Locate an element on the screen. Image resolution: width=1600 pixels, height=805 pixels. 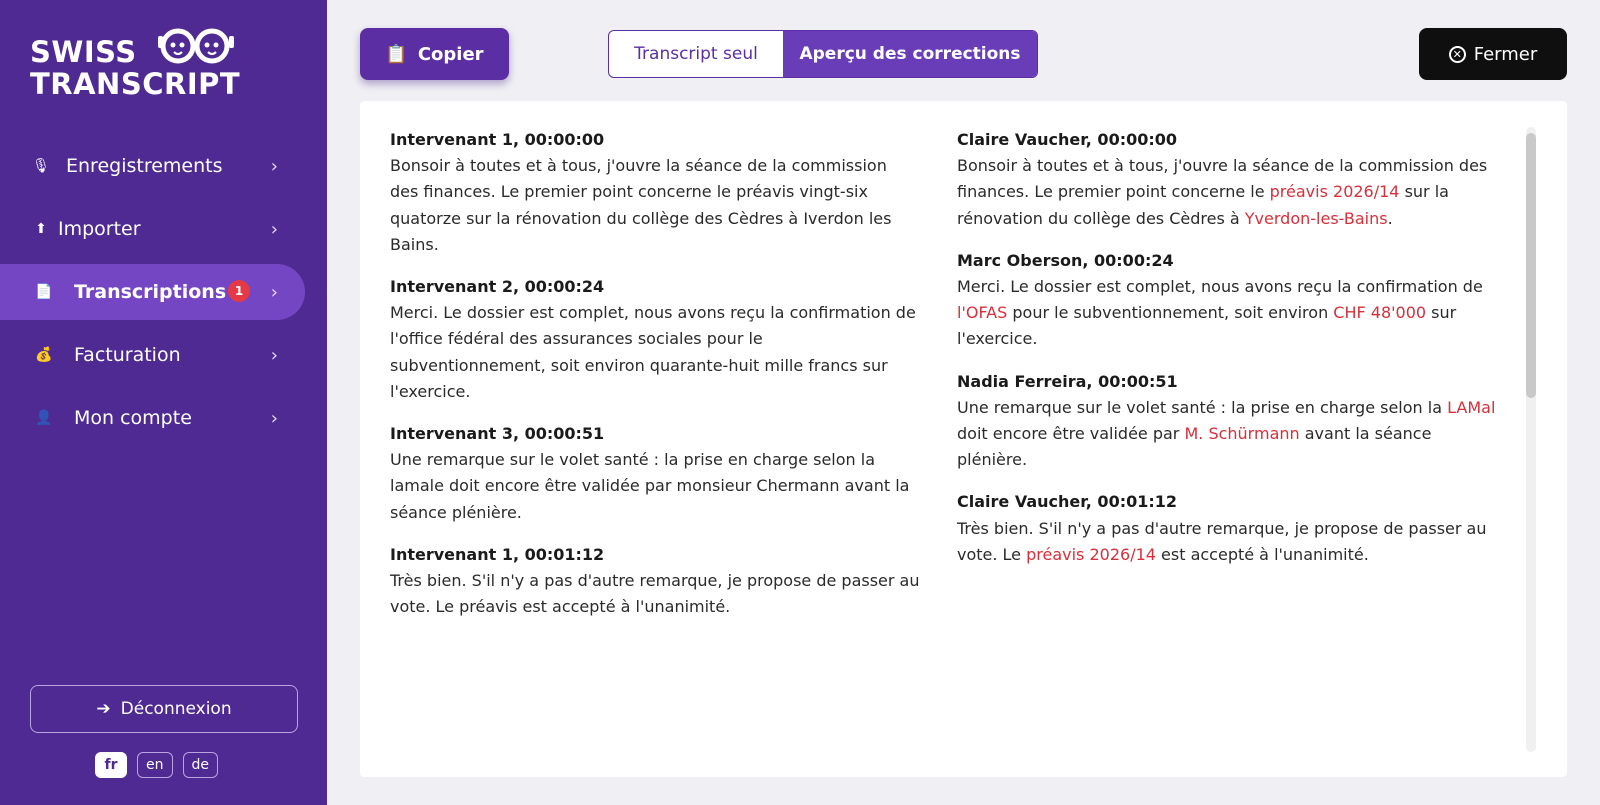
language-fr: fr is located at coordinates (111, 765).